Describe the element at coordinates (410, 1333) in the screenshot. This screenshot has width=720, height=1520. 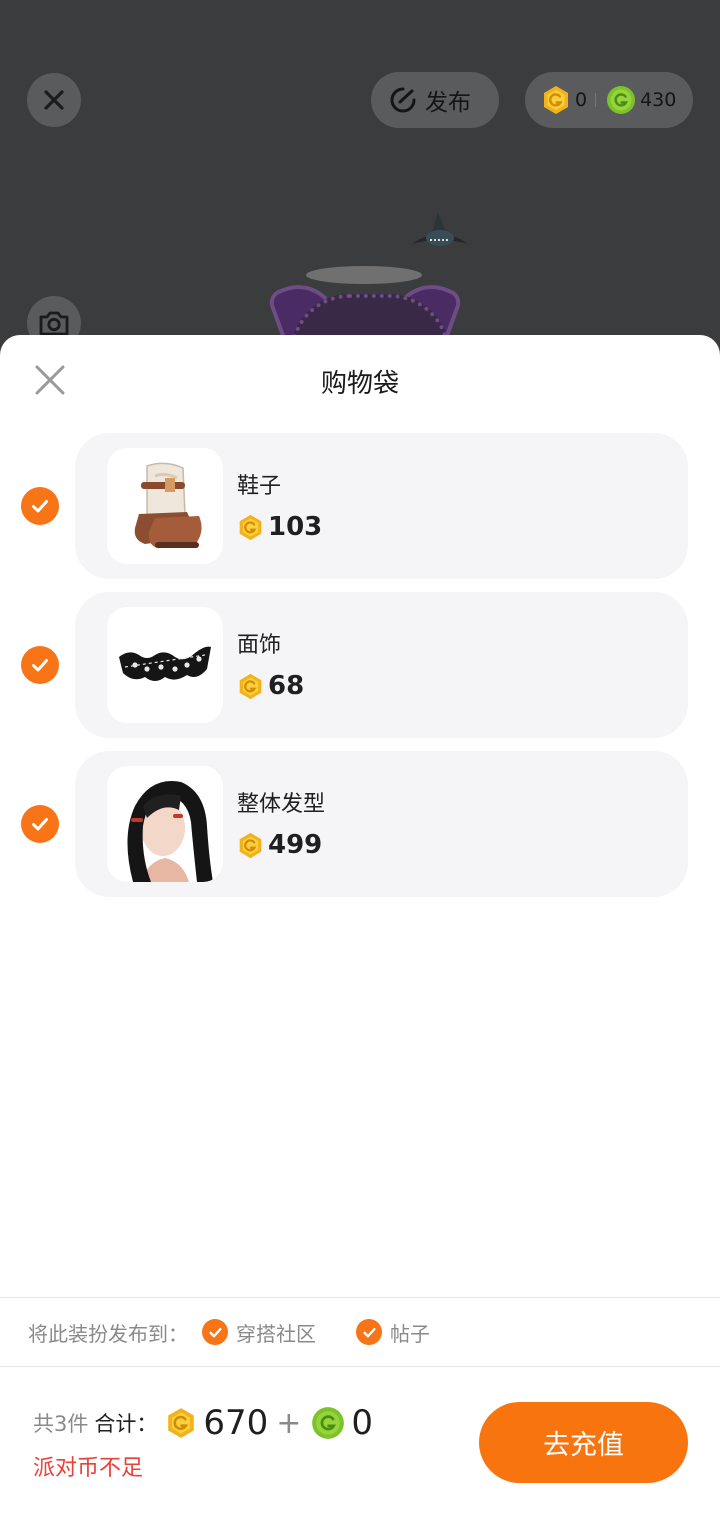
I see `option-label: 帖子` at that location.